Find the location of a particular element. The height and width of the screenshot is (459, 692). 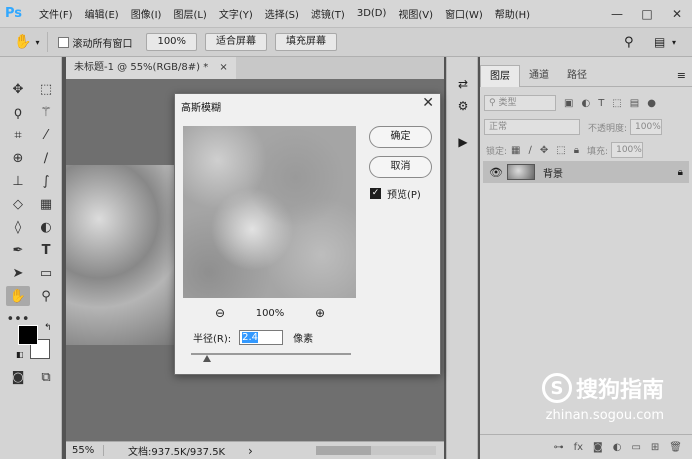

status-zoom: 55% is located at coordinates (85, 450).